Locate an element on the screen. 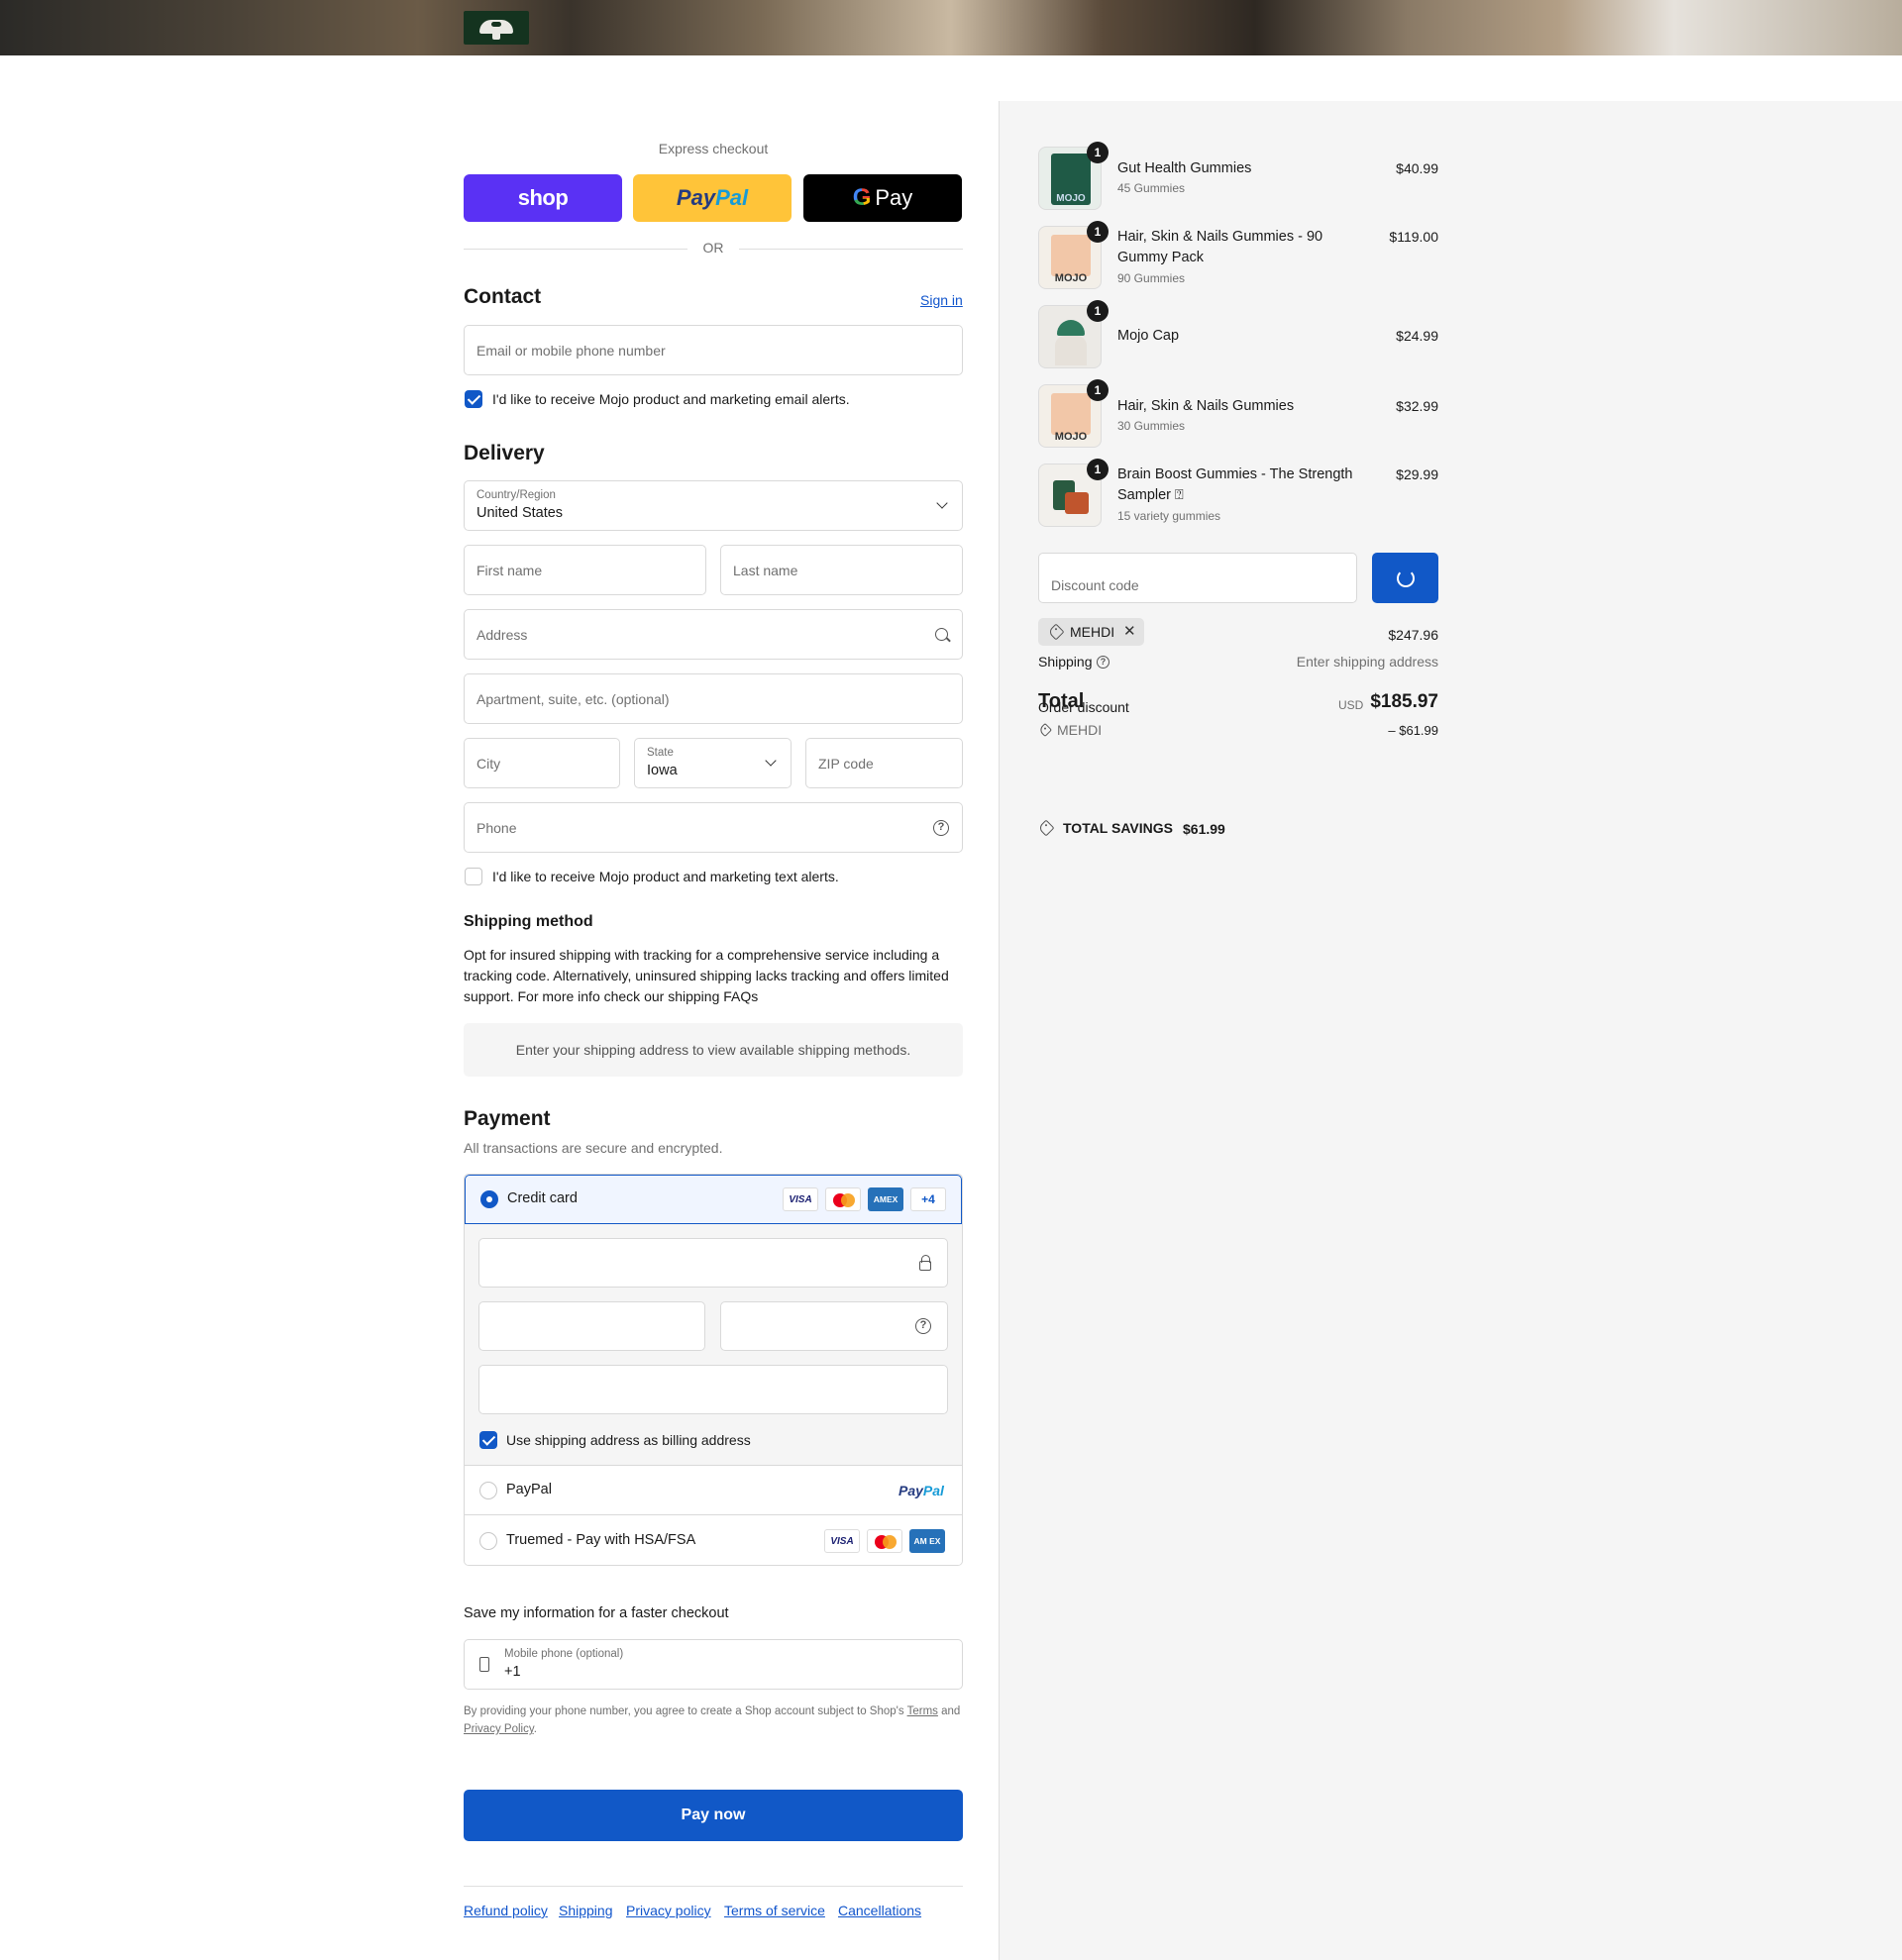  apartment-field: Apartment, suite, etc. (optional) is located at coordinates (713, 699).